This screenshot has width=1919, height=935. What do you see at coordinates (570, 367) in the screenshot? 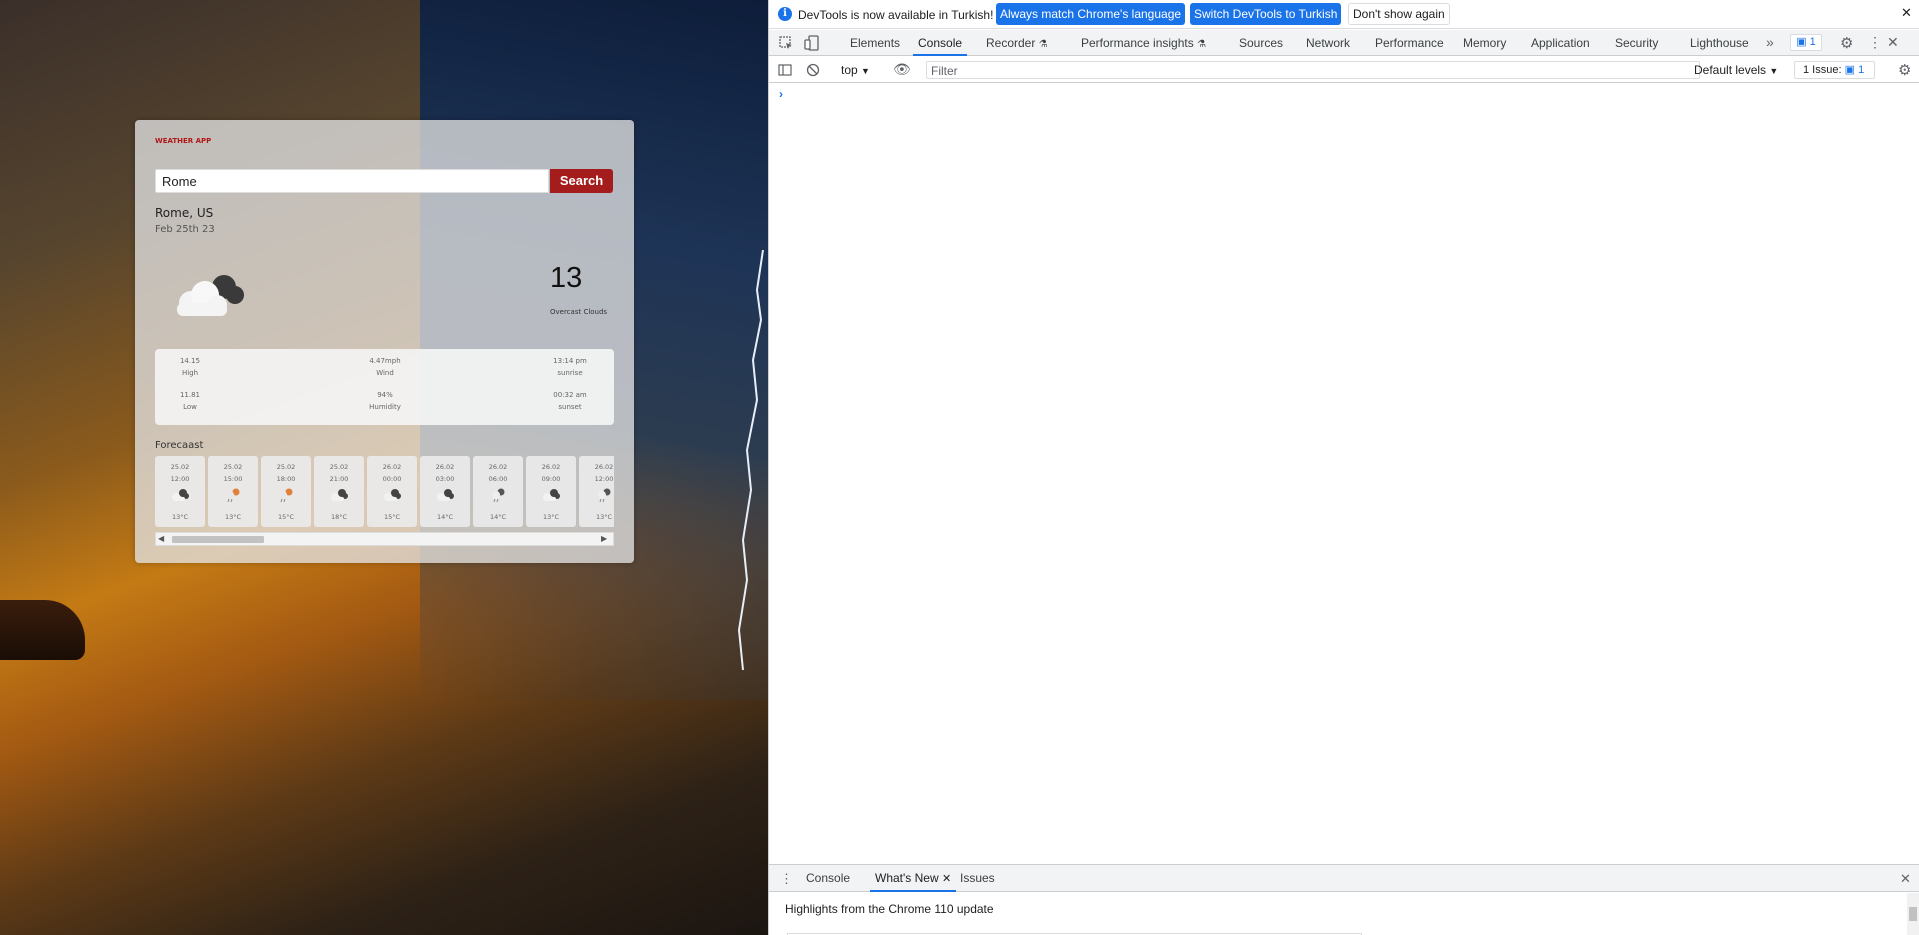
I see `sunrise-cell: 13:14 pm sunrise` at bounding box center [570, 367].